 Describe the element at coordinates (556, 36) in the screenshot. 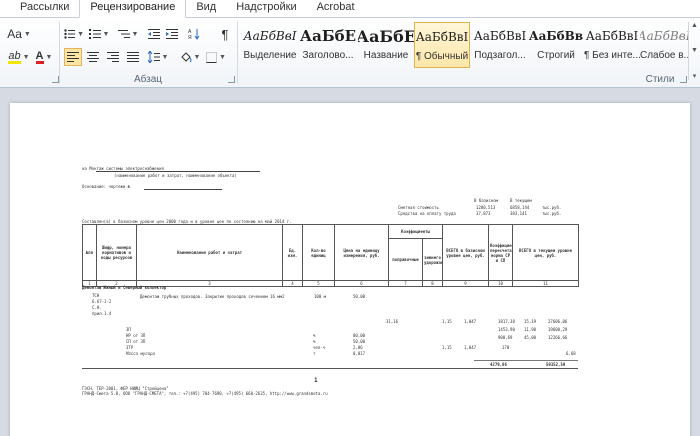

I see `style-sample: АаБбВв` at that location.